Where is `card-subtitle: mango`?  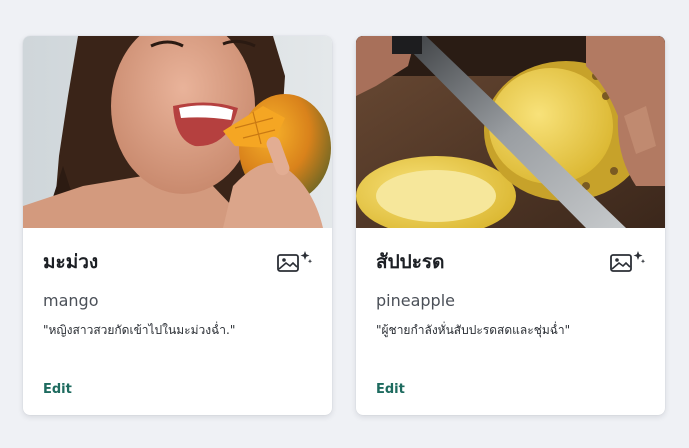
card-subtitle: mango is located at coordinates (71, 300).